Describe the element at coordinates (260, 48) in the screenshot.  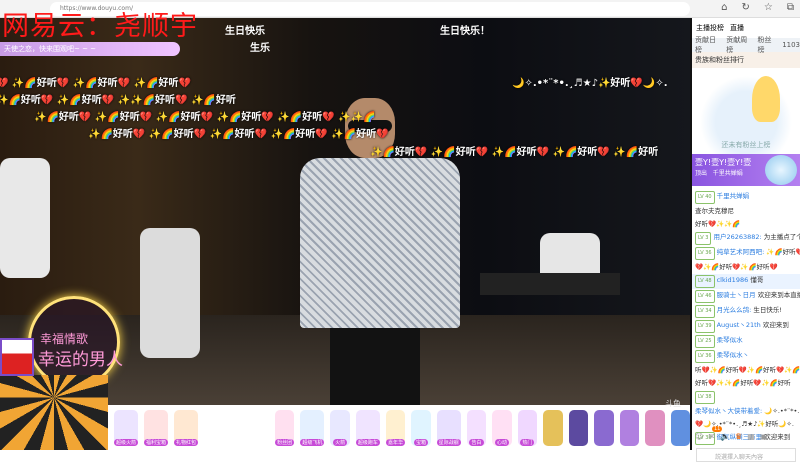
I see `danmaku-birthday: 生乐` at that location.